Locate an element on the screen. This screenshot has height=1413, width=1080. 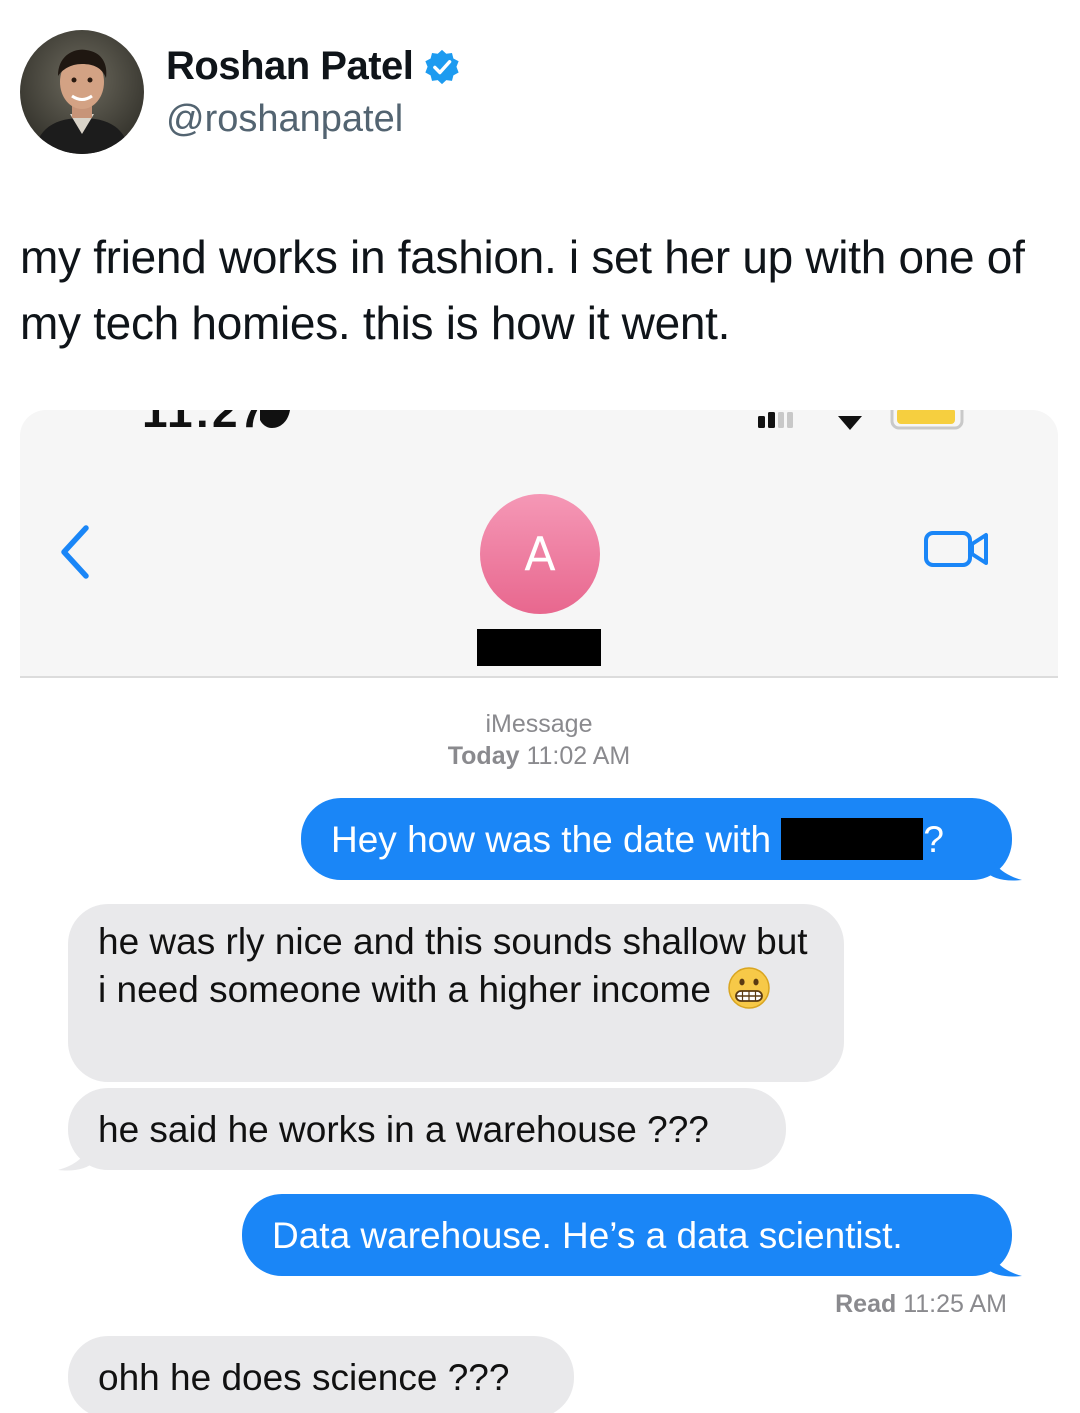
moon-icon is located at coordinates (275, 419).